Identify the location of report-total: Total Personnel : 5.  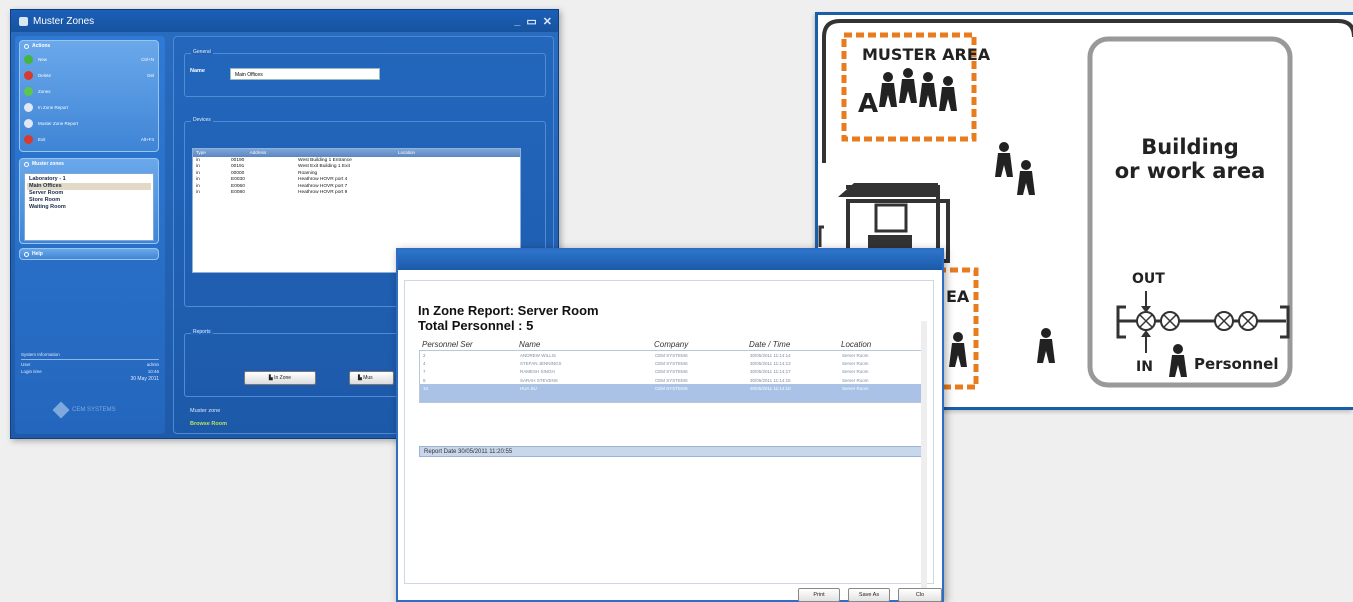
(476, 325).